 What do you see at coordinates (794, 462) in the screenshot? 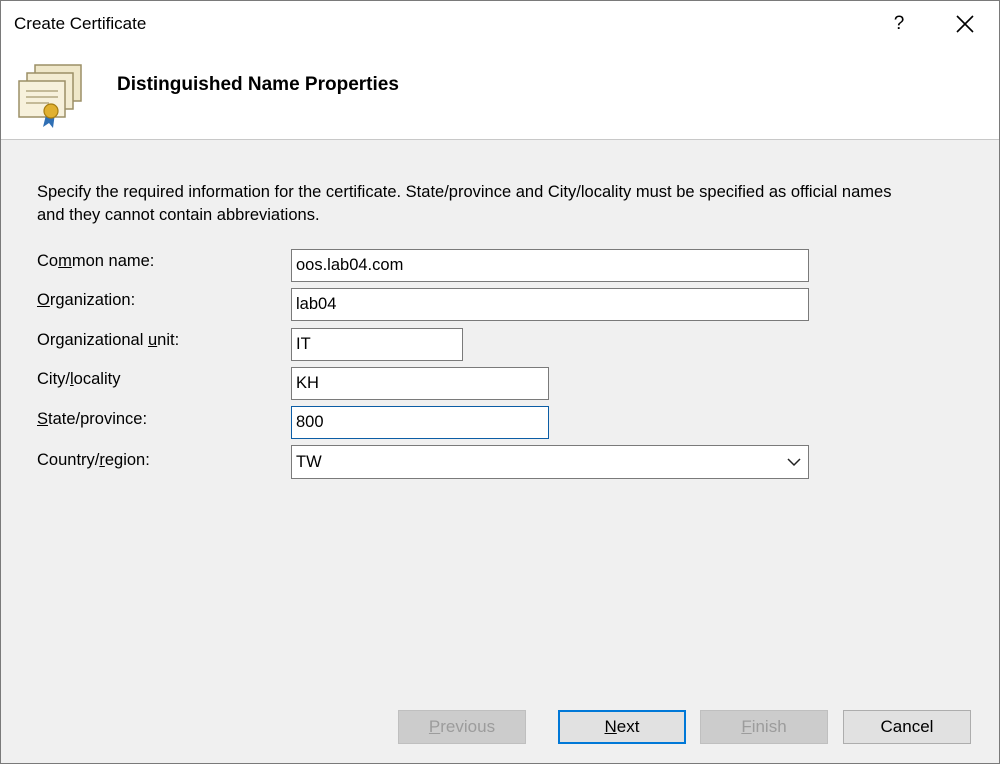
I see `chevron-down-icon` at bounding box center [794, 462].